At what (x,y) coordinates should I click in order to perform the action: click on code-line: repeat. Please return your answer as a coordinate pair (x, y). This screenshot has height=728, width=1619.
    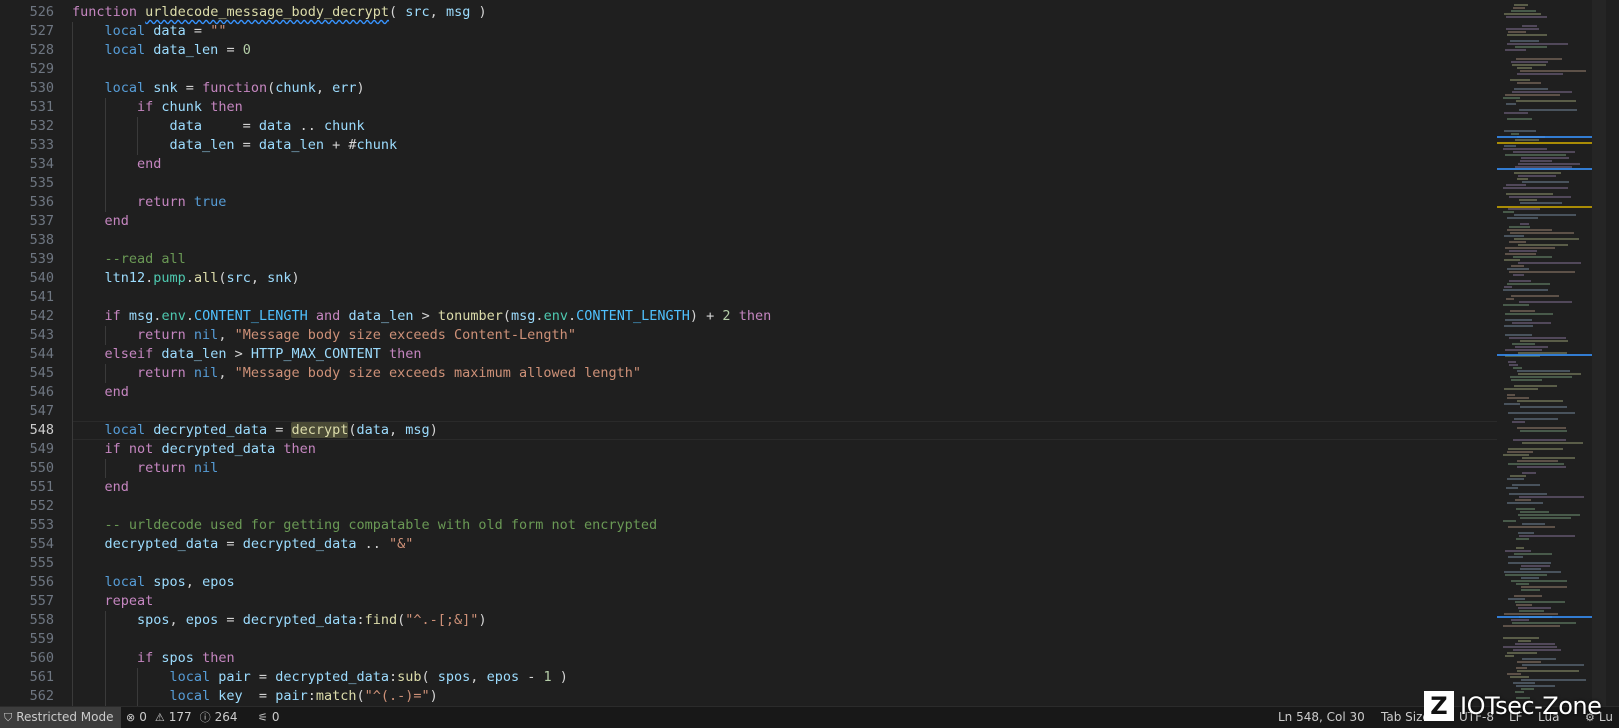
    Looking at the image, I should click on (812, 601).